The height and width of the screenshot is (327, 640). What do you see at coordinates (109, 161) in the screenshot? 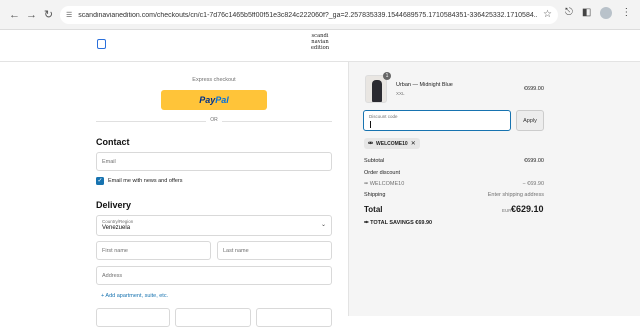
I see `email-placeholder: Email` at bounding box center [109, 161].